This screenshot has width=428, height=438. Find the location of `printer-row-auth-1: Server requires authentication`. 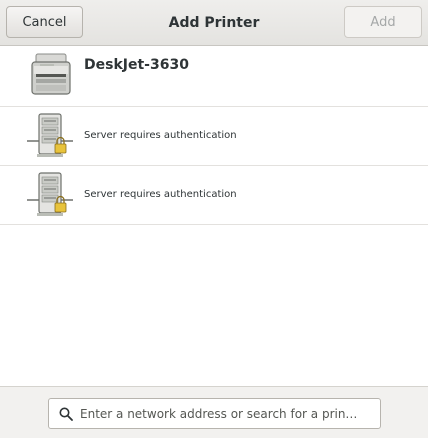

printer-row-auth-1: Server requires authentication is located at coordinates (214, 136).